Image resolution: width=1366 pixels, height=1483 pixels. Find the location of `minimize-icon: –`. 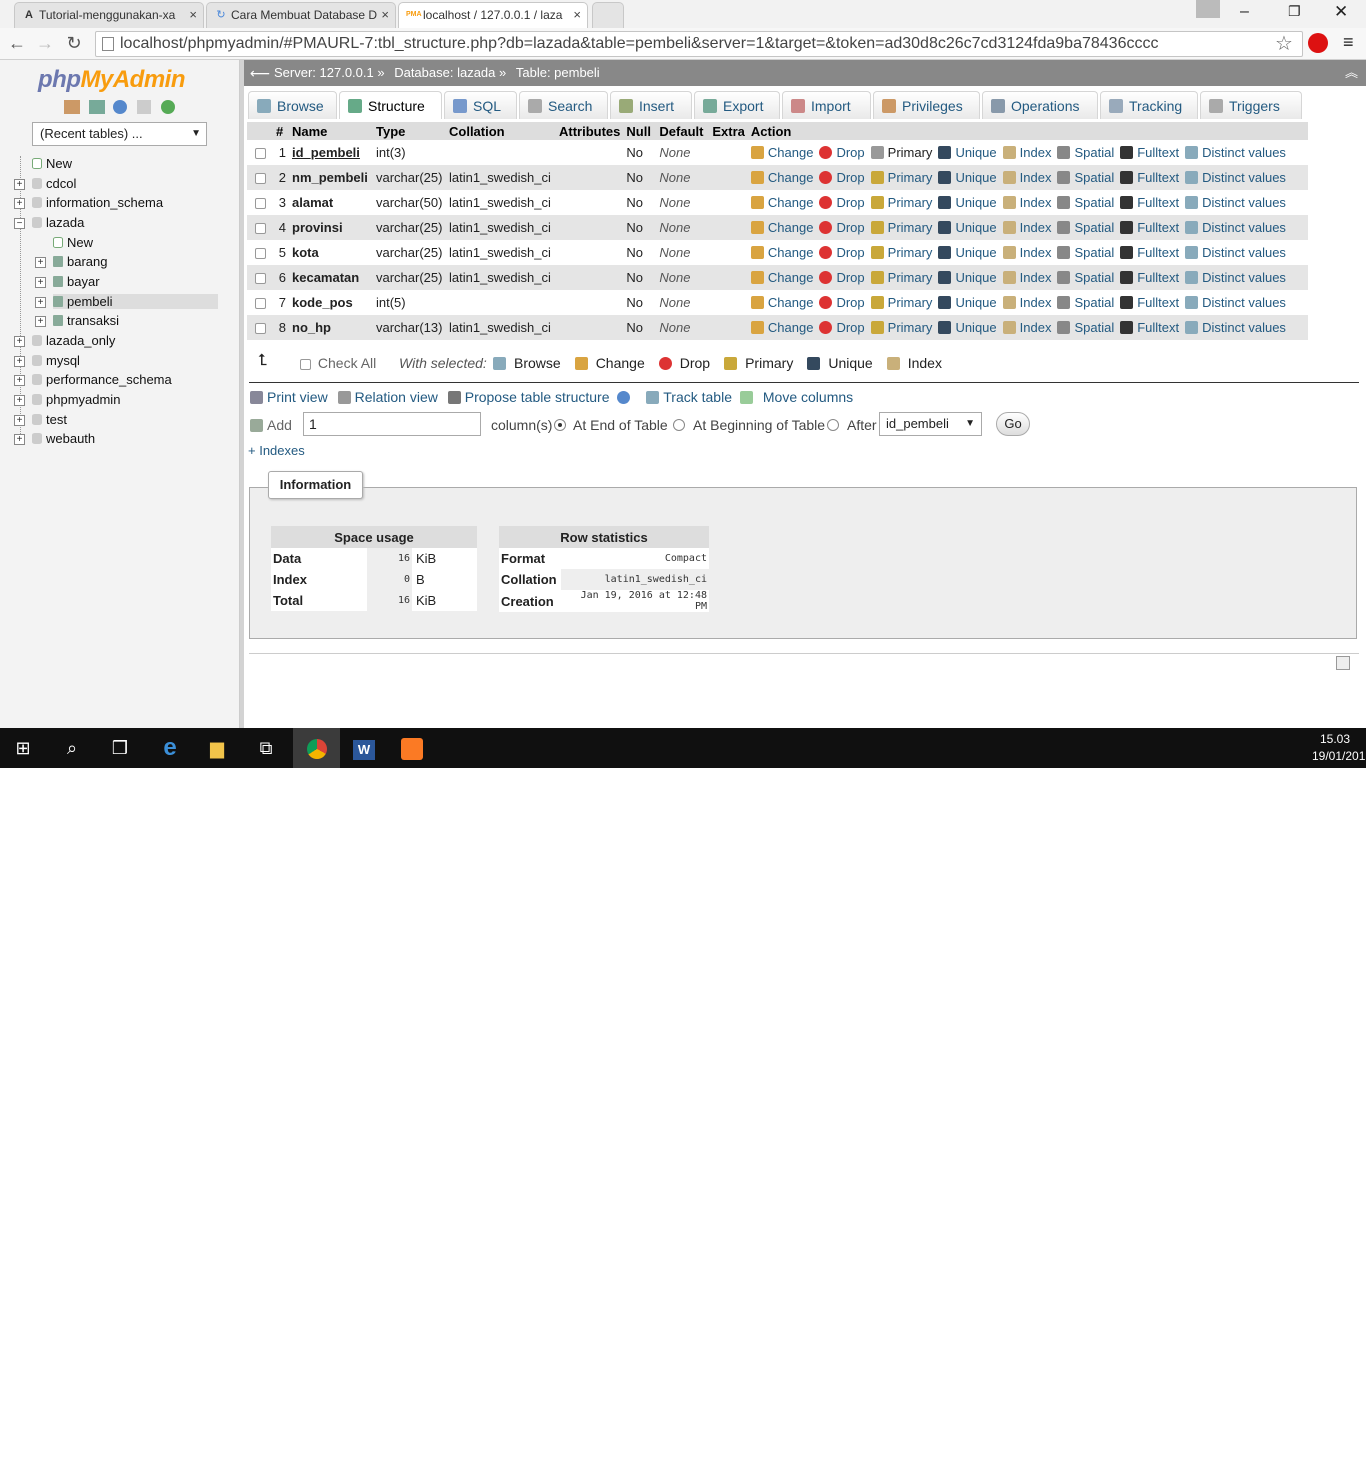

minimize-icon: – is located at coordinates (1244, 12).